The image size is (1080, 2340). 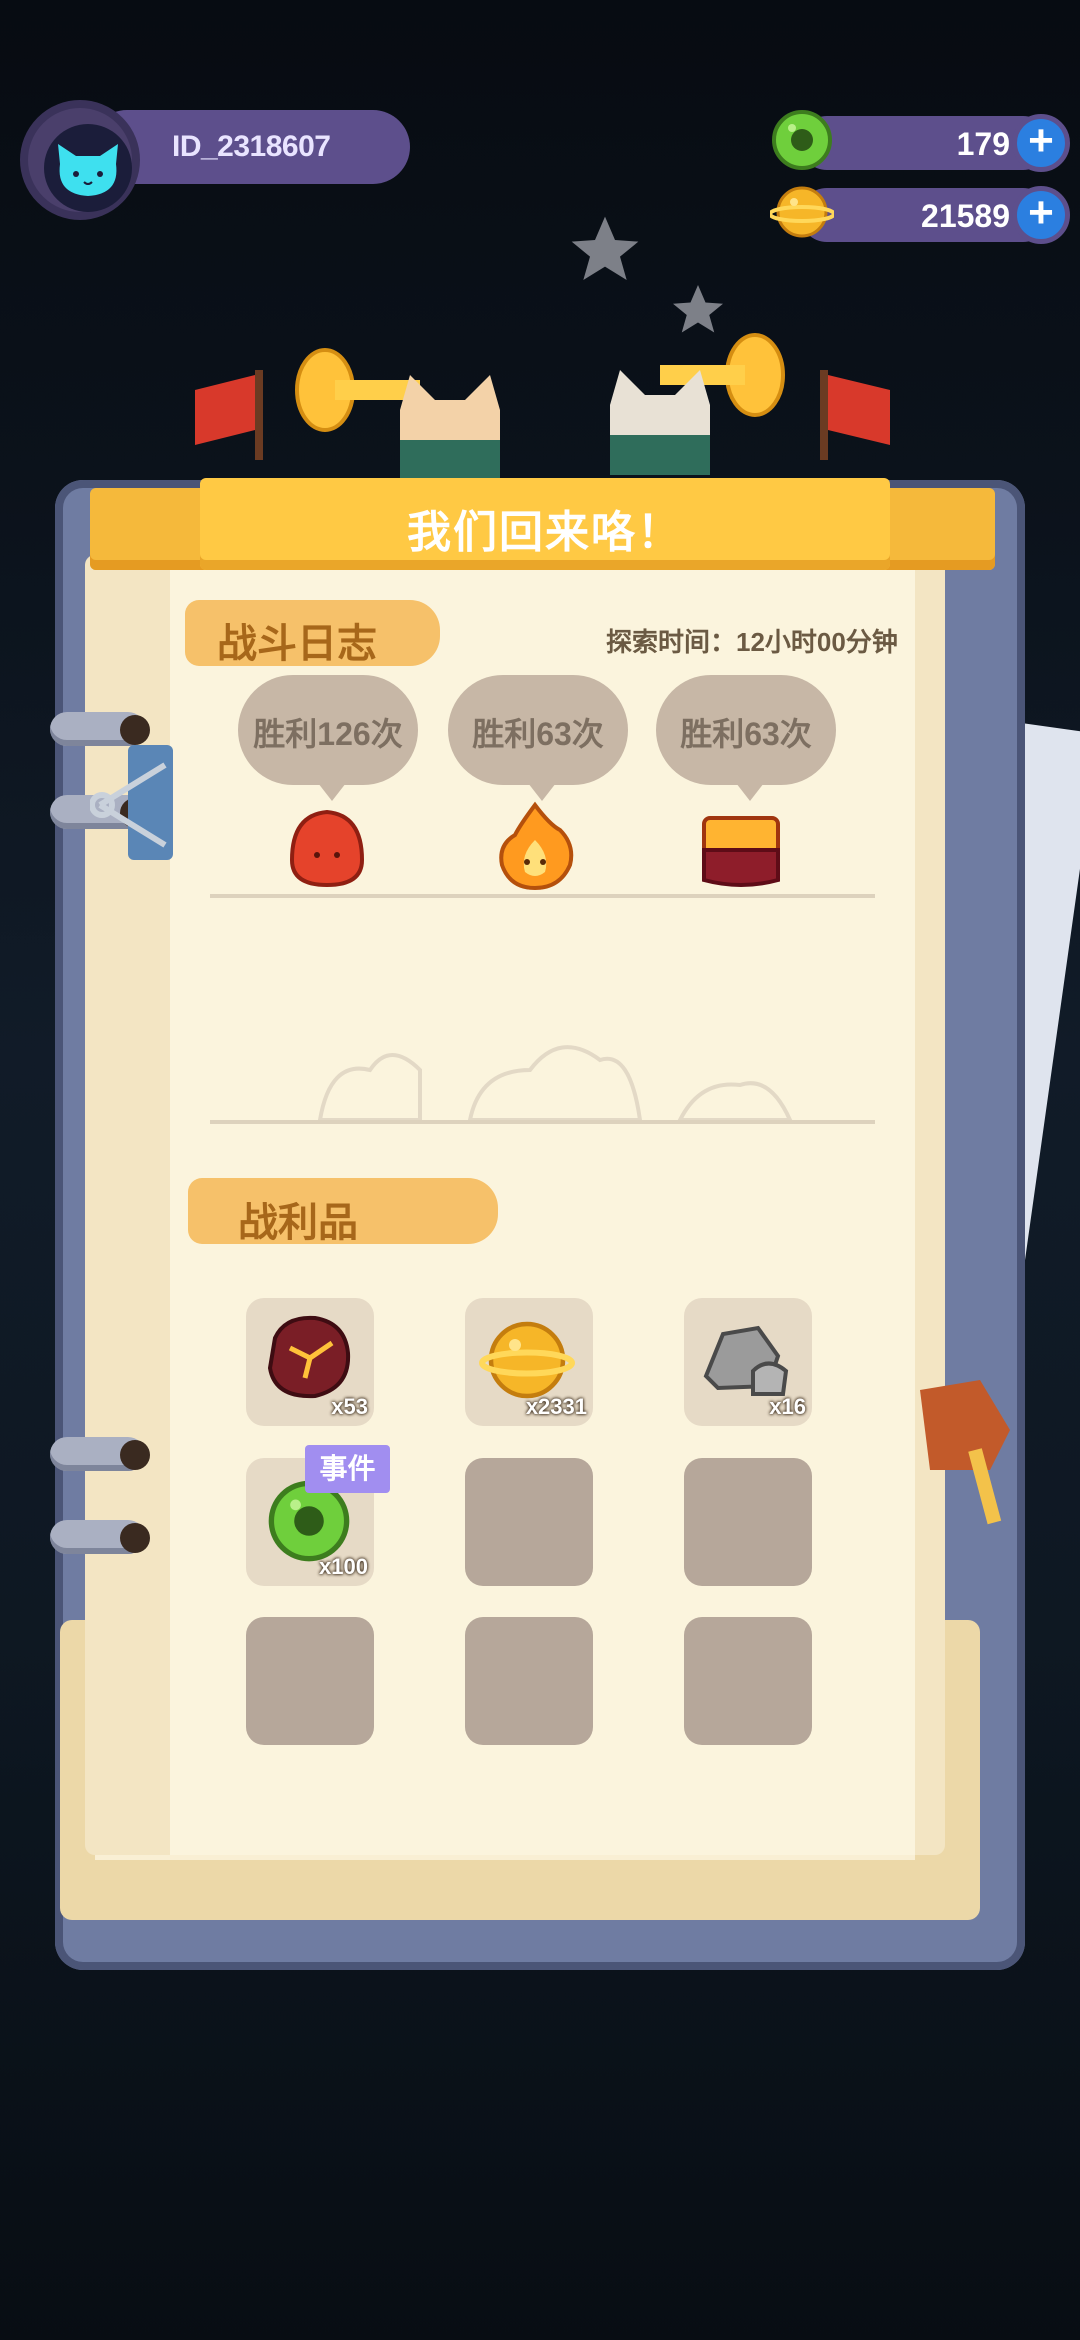 What do you see at coordinates (555, 1082) in the screenshot?
I see `bush-silhouette-icon` at bounding box center [555, 1082].